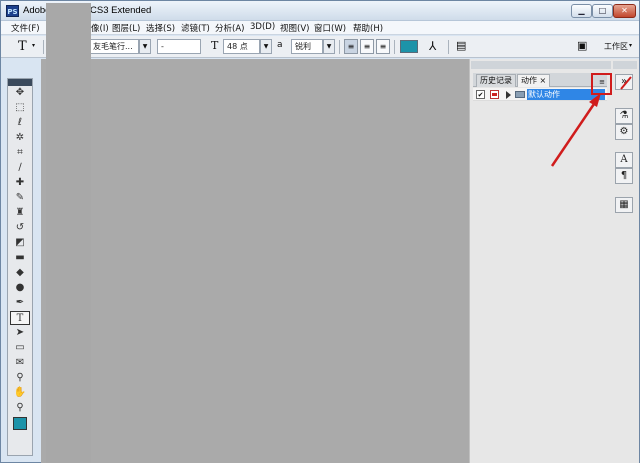 The image size is (640, 463). What do you see at coordinates (20, 303) in the screenshot?
I see `pen-icon: ✒` at bounding box center [20, 303].